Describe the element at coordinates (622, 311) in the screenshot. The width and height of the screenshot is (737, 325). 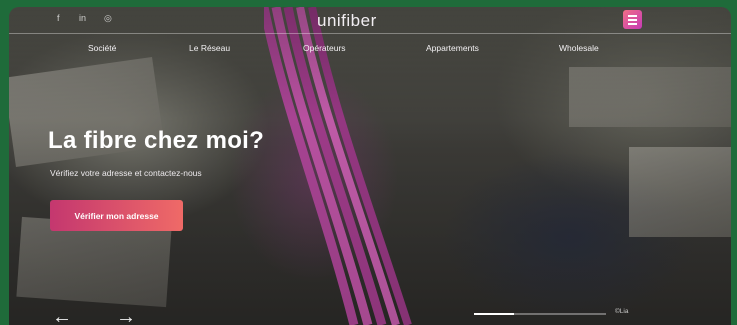
I see `photo-credit: ©Lia` at that location.